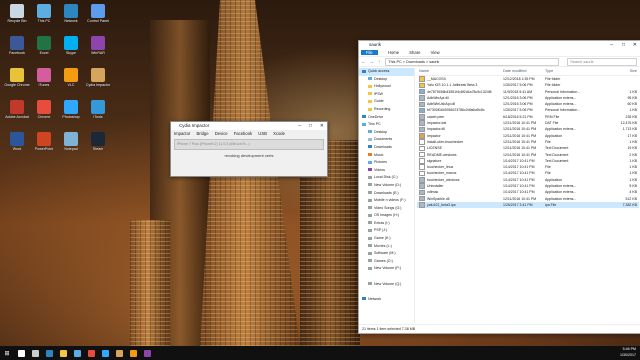  What do you see at coordinates (386, 247) in the screenshot?
I see `nav-item: Movies (L:)` at bounding box center [386, 247].